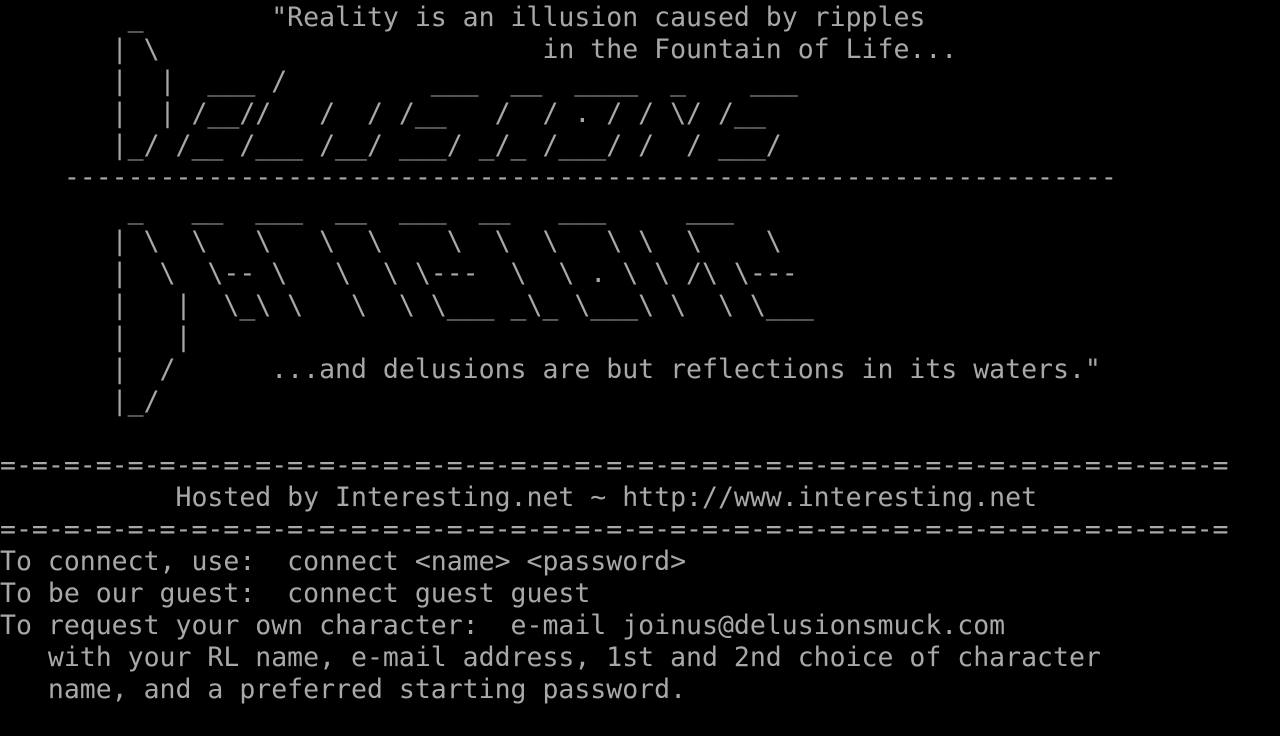 Image resolution: width=1280 pixels, height=736 pixels. I want to click on ascii-art-delusions-line-1: | | ___ / ___ __ ____ _ ___, so click(399, 81).